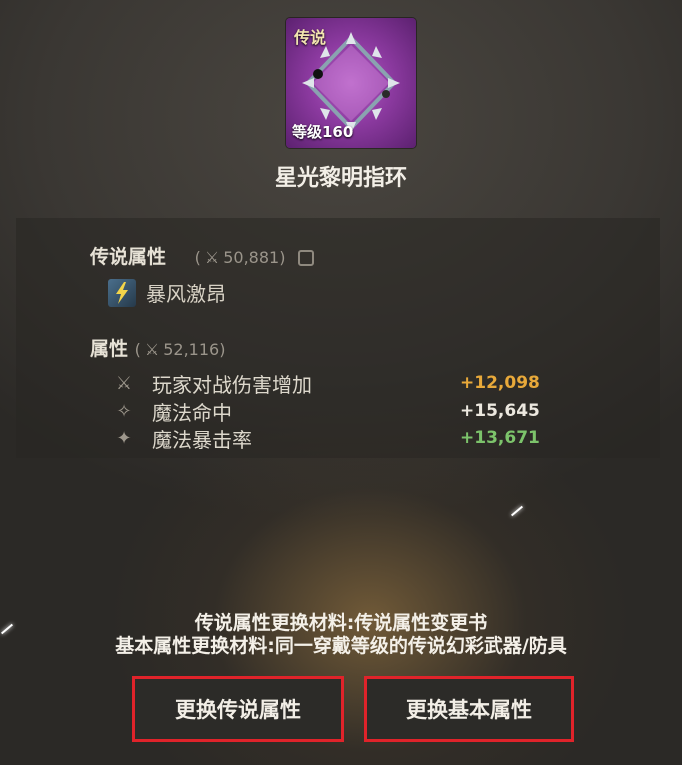 This screenshot has width=682, height=765. I want to click on legendary-skill: 暴风激昂, so click(167, 292).